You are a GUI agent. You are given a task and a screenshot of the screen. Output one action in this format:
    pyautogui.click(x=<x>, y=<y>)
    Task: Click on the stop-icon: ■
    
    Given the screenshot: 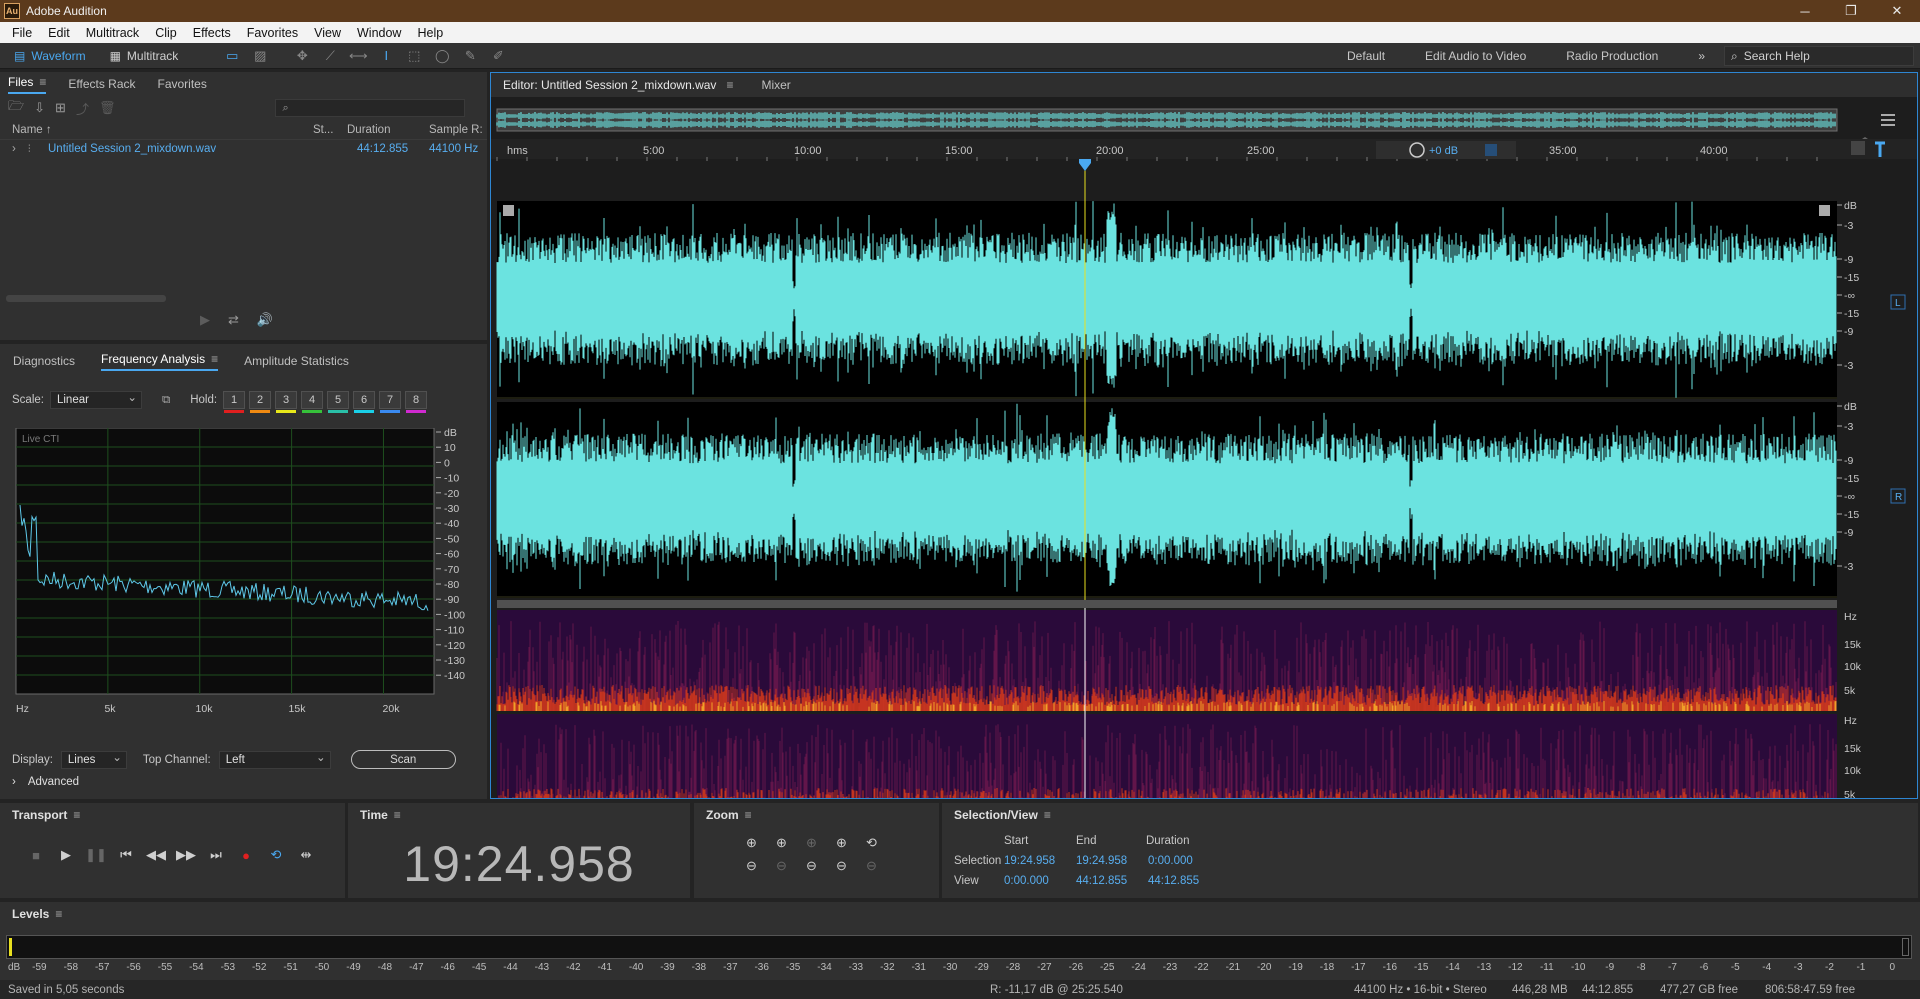 What is the action you would take?
    pyautogui.click(x=36, y=855)
    